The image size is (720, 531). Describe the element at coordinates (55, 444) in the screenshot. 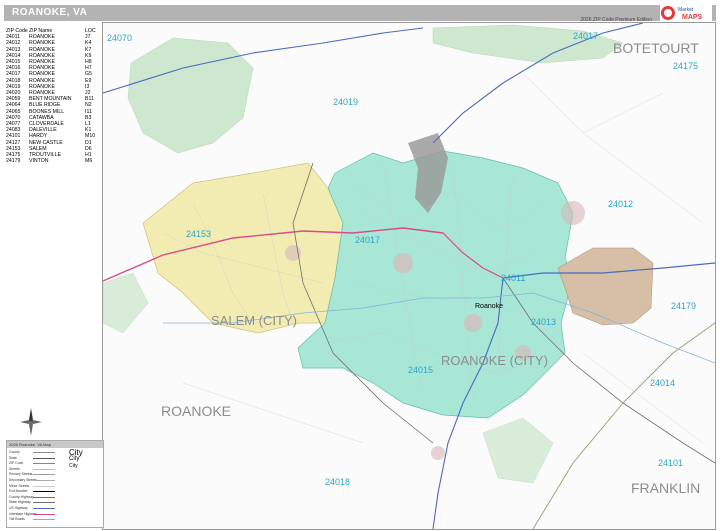

I see `legend-title: 2026 Roanoke, VA Map` at that location.